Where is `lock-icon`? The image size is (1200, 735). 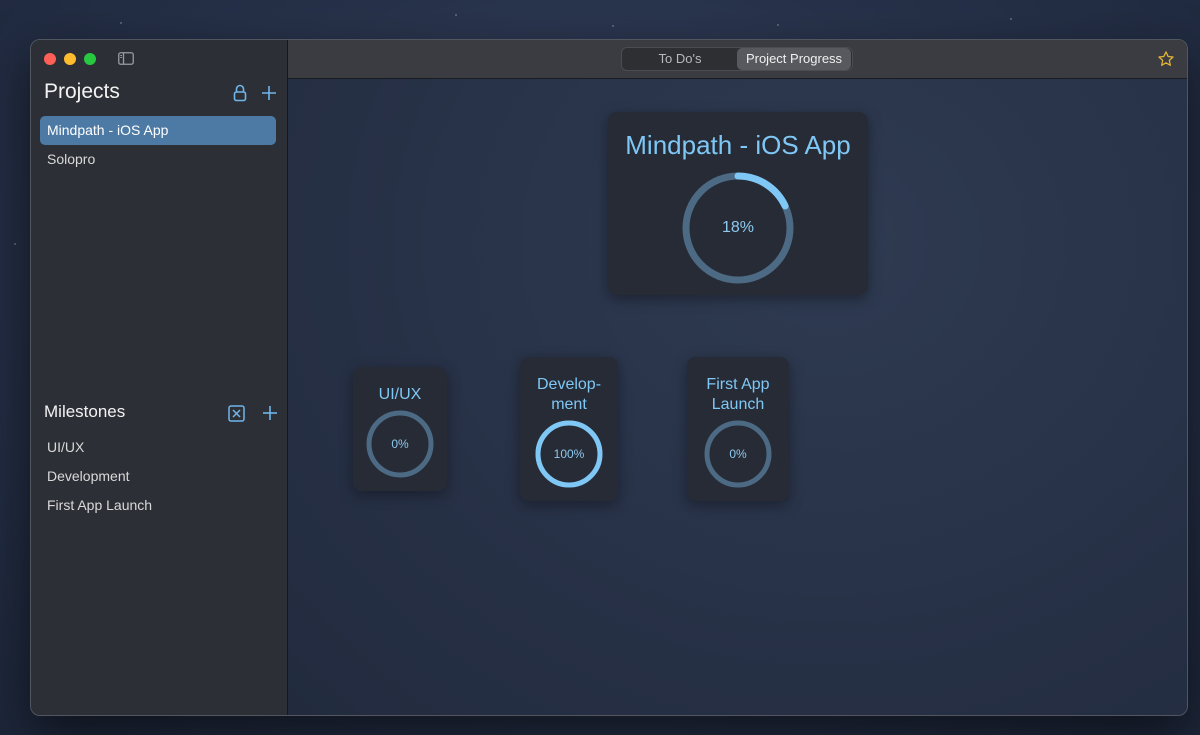 lock-icon is located at coordinates (240, 93).